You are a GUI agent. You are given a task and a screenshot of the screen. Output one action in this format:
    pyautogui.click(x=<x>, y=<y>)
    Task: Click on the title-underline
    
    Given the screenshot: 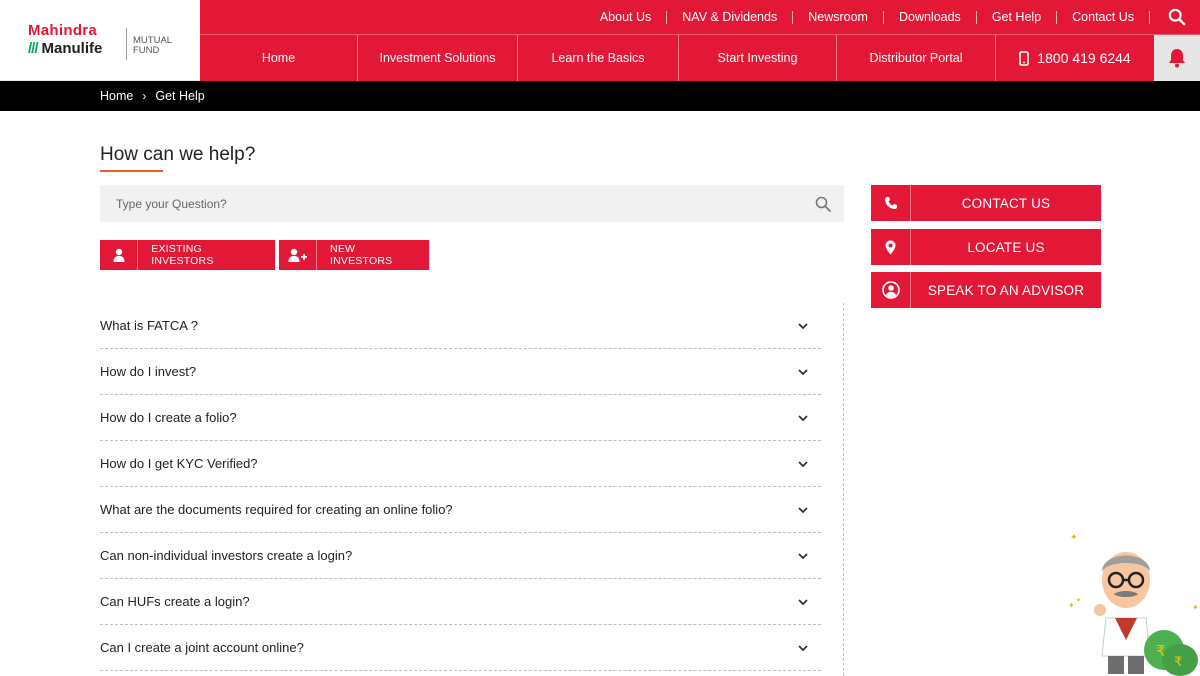 What is the action you would take?
    pyautogui.click(x=131, y=171)
    